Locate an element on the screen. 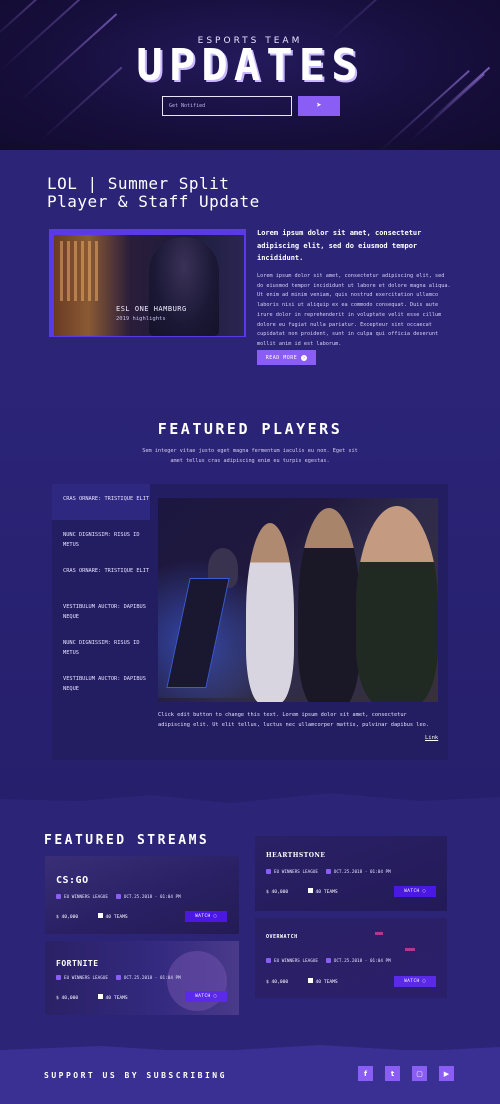  fortnite-logo: FORTNITE is located at coordinates (77, 963).